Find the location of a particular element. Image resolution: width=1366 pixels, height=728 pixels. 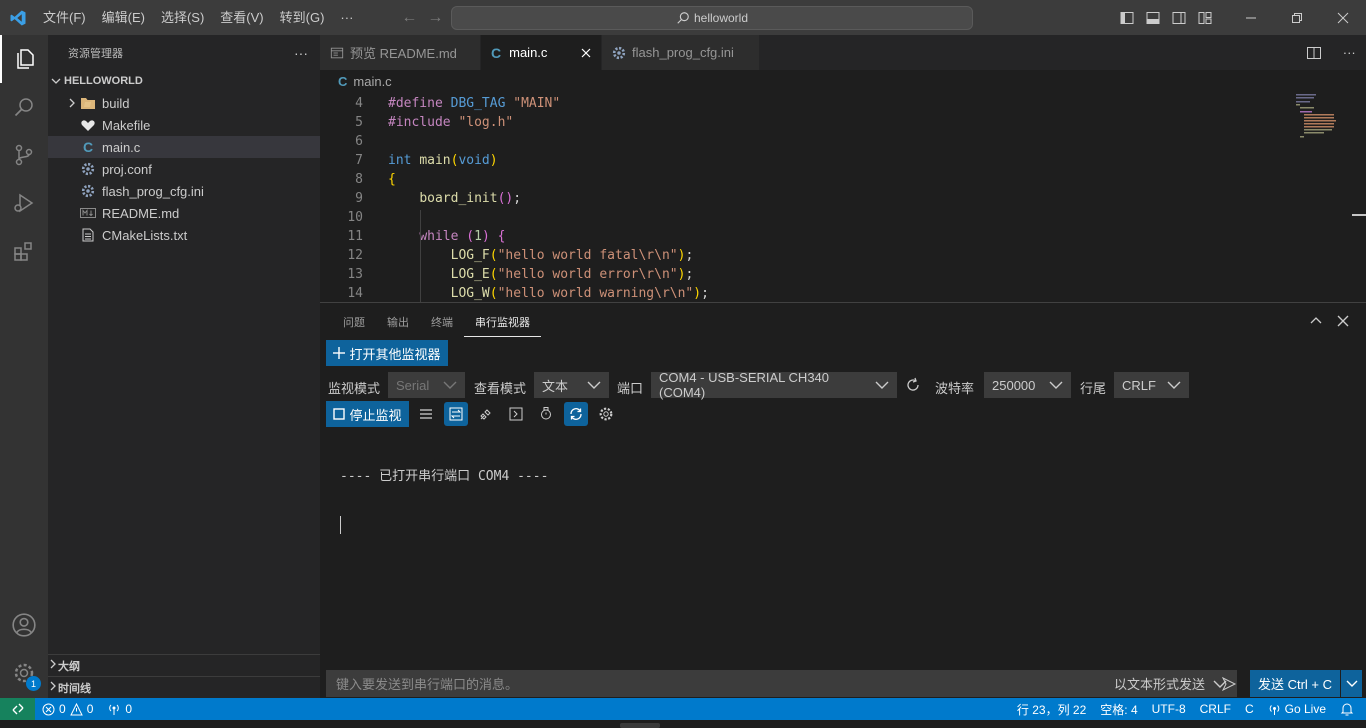

menu-view: 查看(V) is located at coordinates (241, 17).